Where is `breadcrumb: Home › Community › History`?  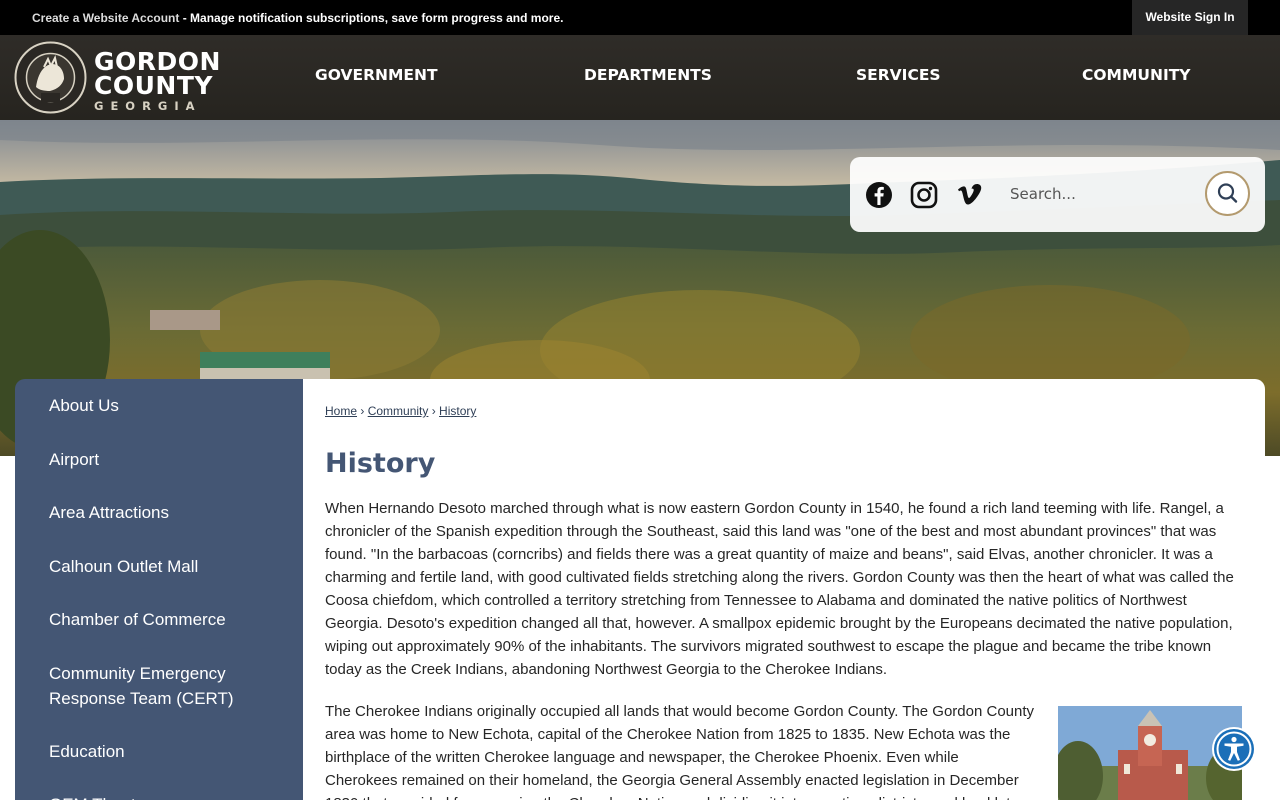 breadcrumb: Home › Community › History is located at coordinates (400, 411).